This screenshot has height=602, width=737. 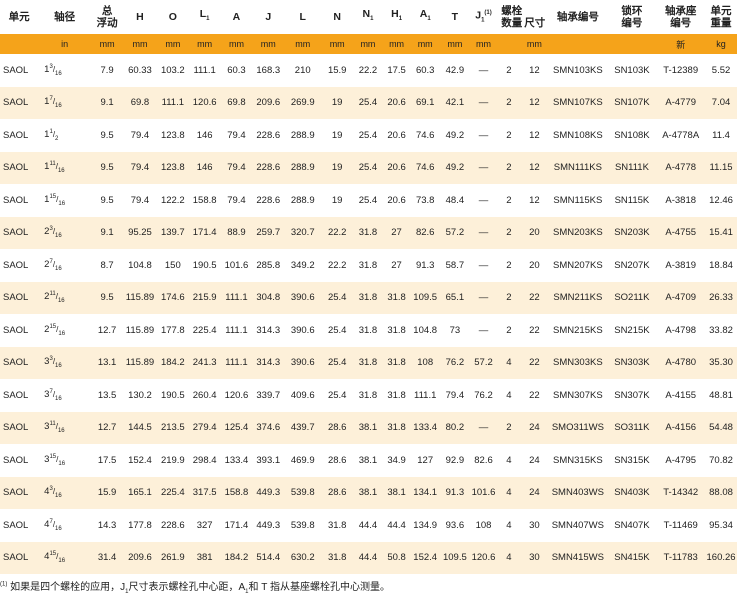 I want to click on cell-weight: 26.33, so click(x=721, y=297).